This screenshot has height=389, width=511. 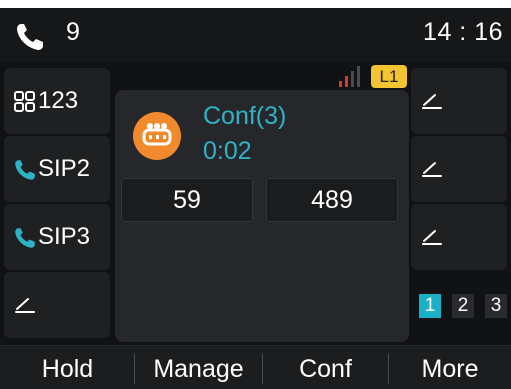 What do you see at coordinates (496, 306) in the screenshot?
I see `page-3-indicator: 3` at bounding box center [496, 306].